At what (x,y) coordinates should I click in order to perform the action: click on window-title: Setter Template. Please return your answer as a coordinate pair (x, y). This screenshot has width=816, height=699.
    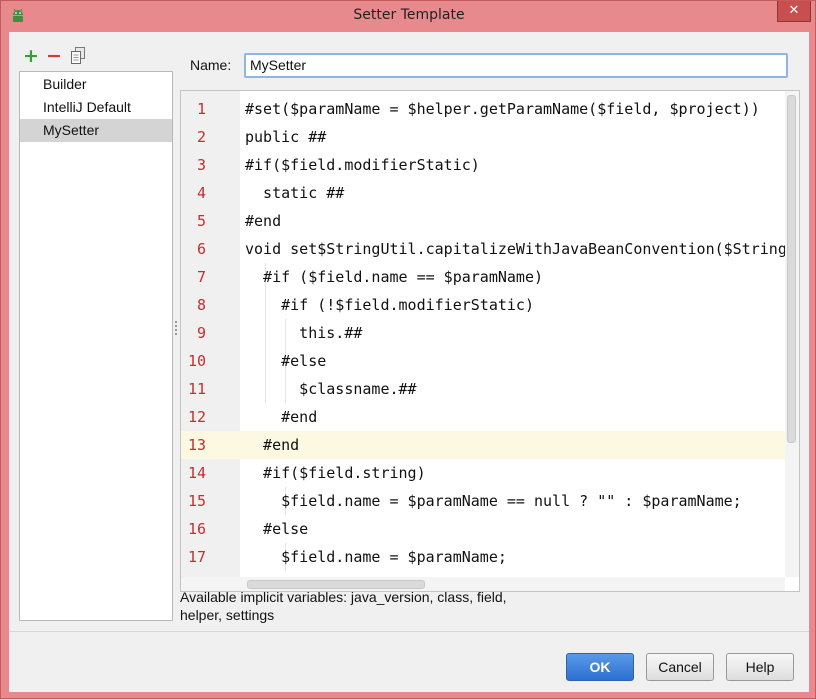
    Looking at the image, I should click on (409, 15).